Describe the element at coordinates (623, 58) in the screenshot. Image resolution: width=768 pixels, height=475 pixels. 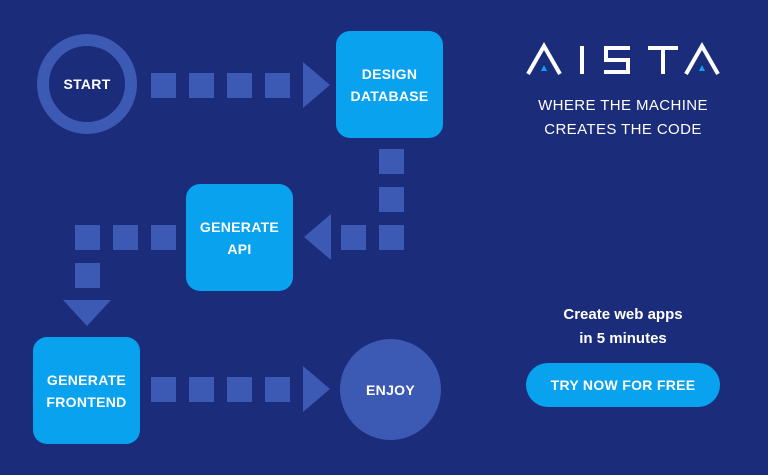
I see `aista-logo` at that location.